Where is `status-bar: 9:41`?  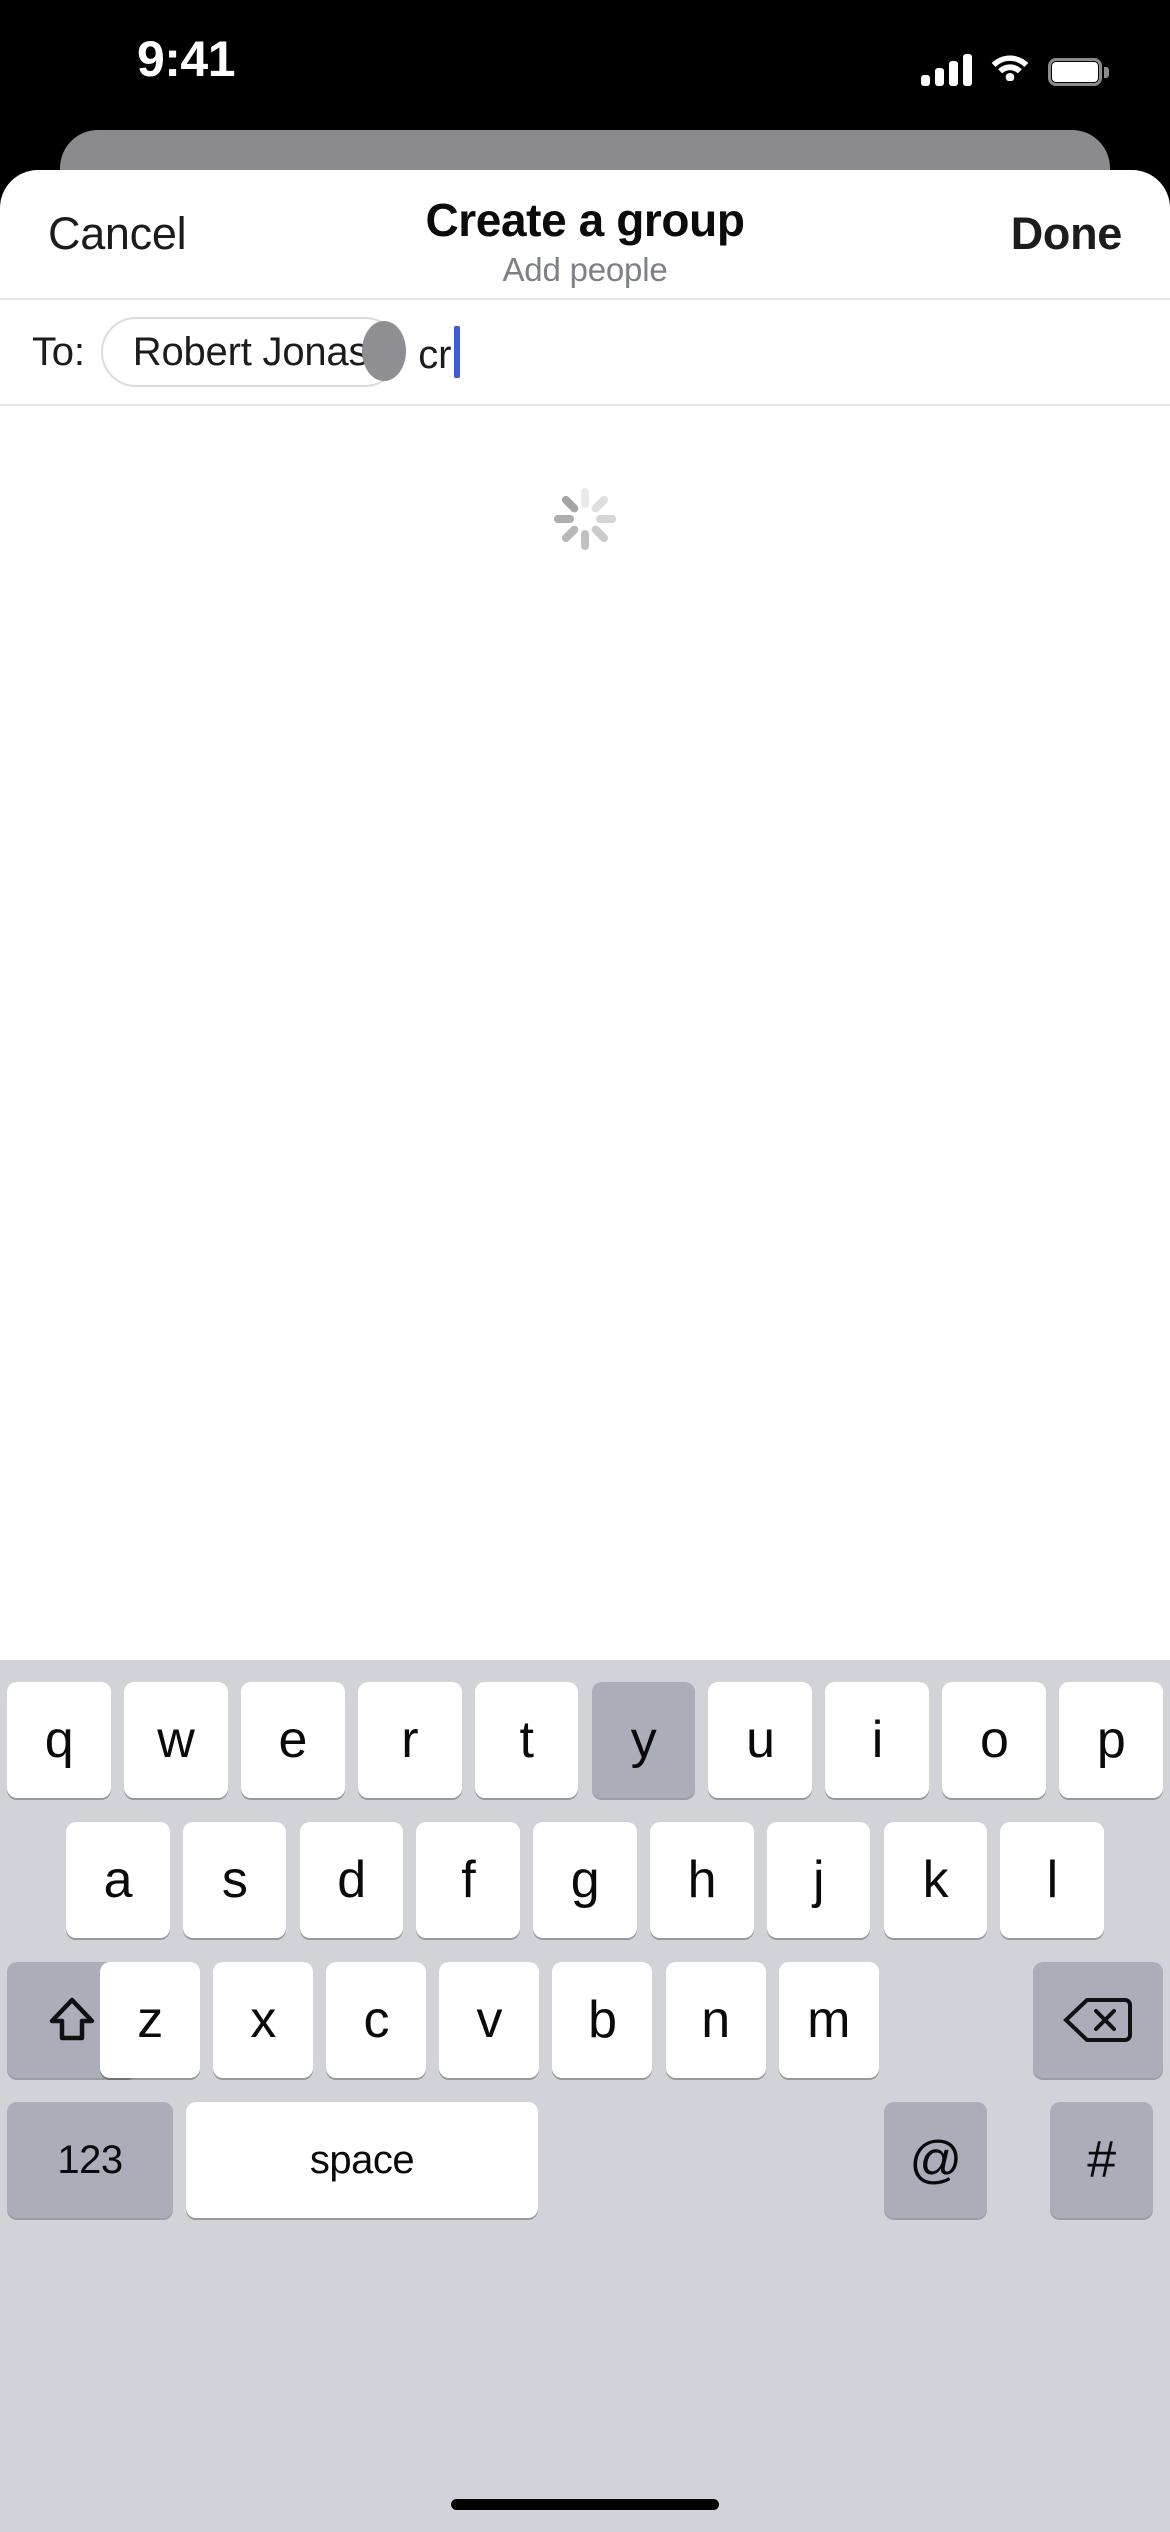 status-bar: 9:41 is located at coordinates (585, 65).